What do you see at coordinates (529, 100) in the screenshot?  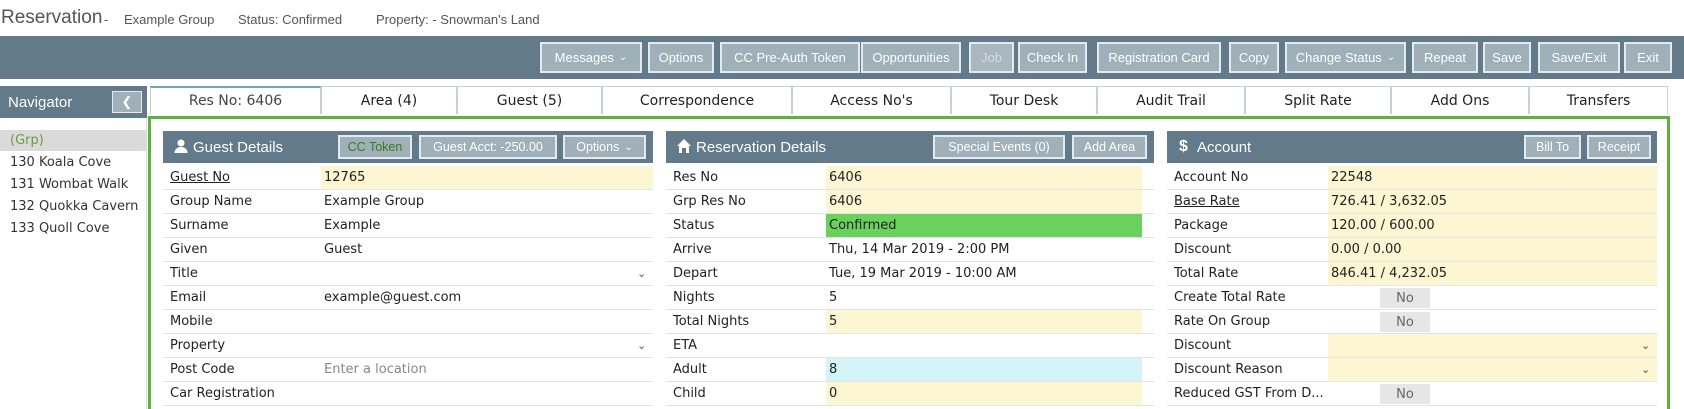 I see `tab-guest: Guest (5)` at bounding box center [529, 100].